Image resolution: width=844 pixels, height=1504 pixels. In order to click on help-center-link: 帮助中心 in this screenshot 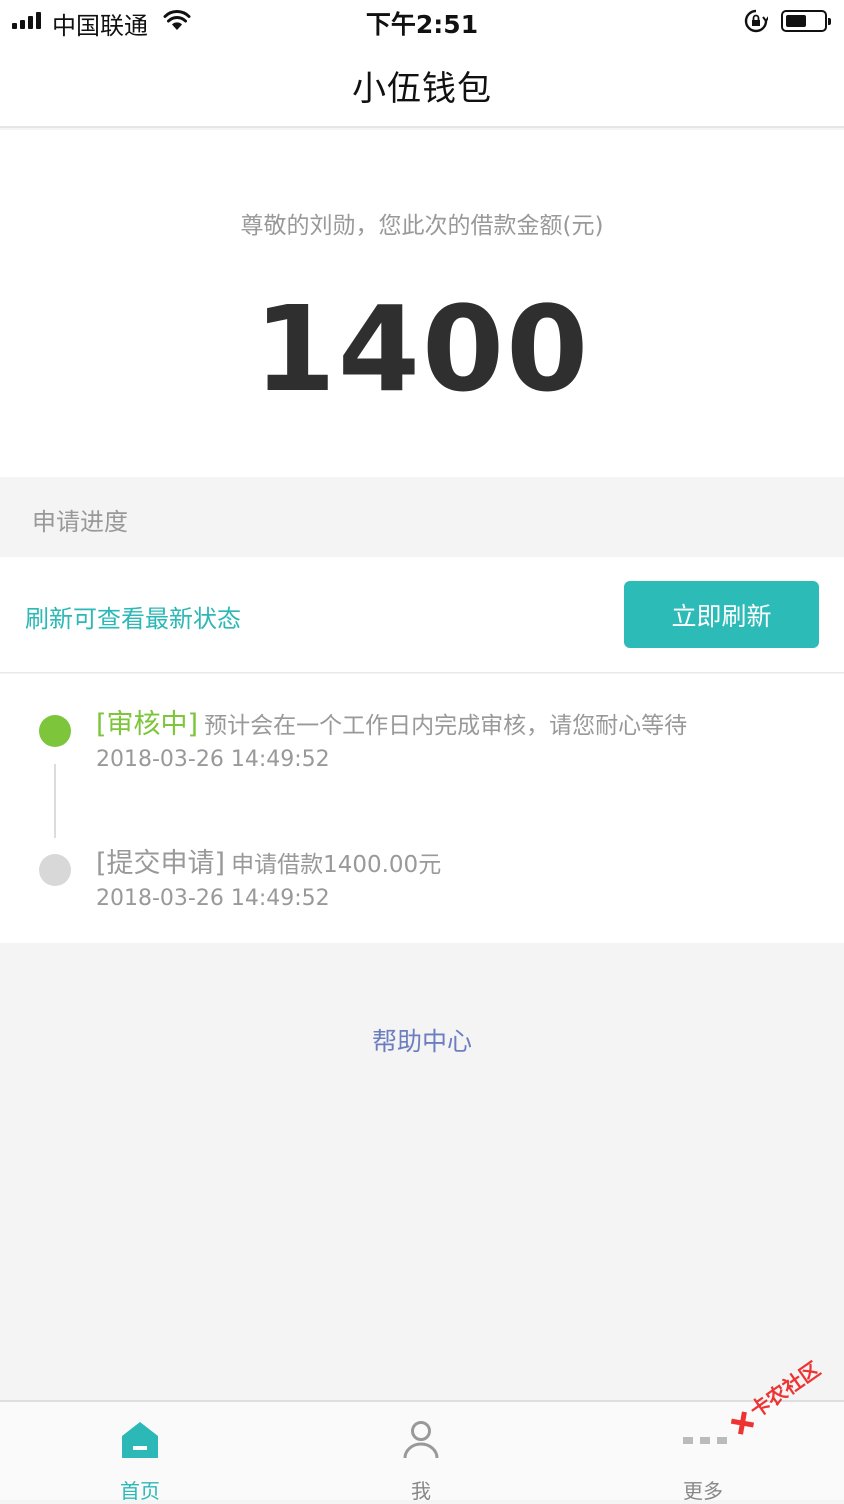, I will do `click(422, 1040)`.